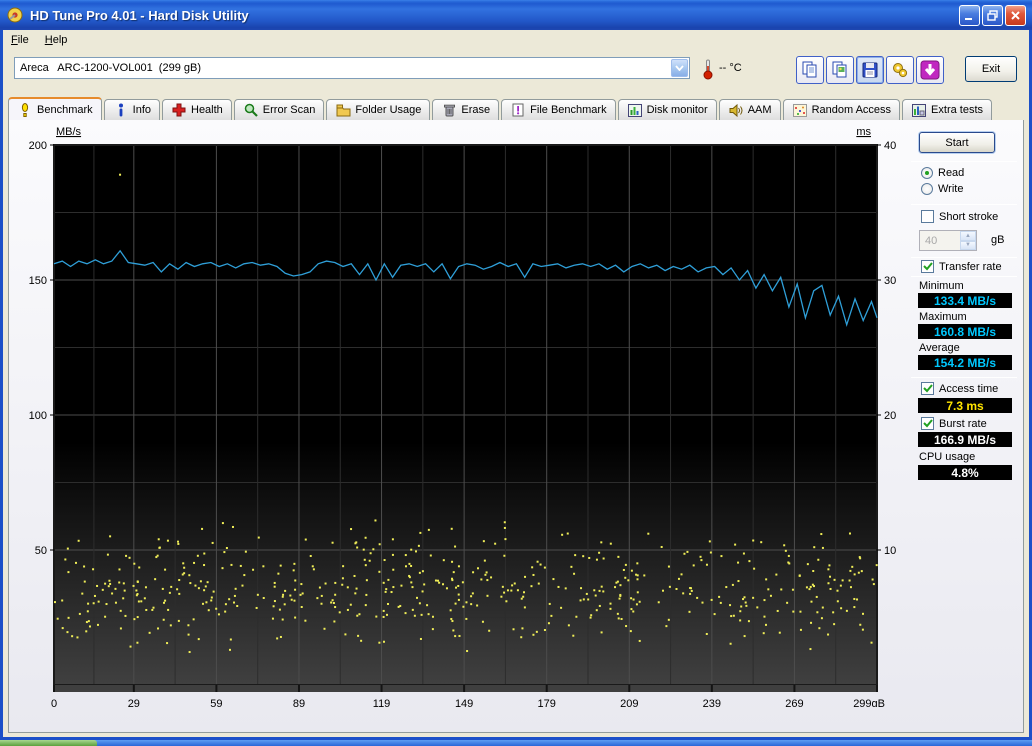  I want to click on file-benchmark-icon, so click(518, 110).